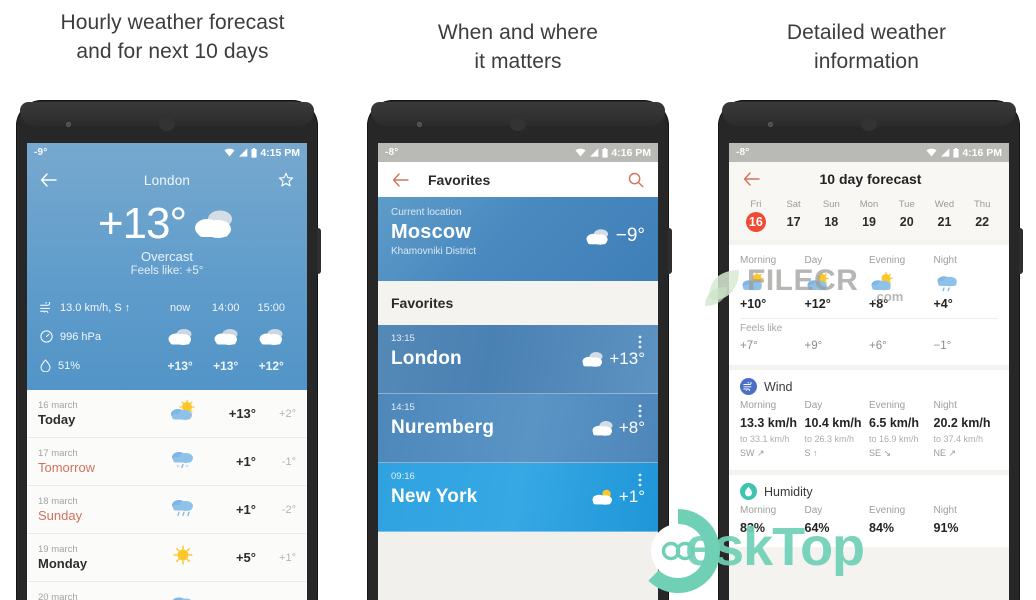 The height and width of the screenshot is (600, 1036). What do you see at coordinates (288, 461) in the screenshot?
I see `day-low-1: -1°` at bounding box center [288, 461].